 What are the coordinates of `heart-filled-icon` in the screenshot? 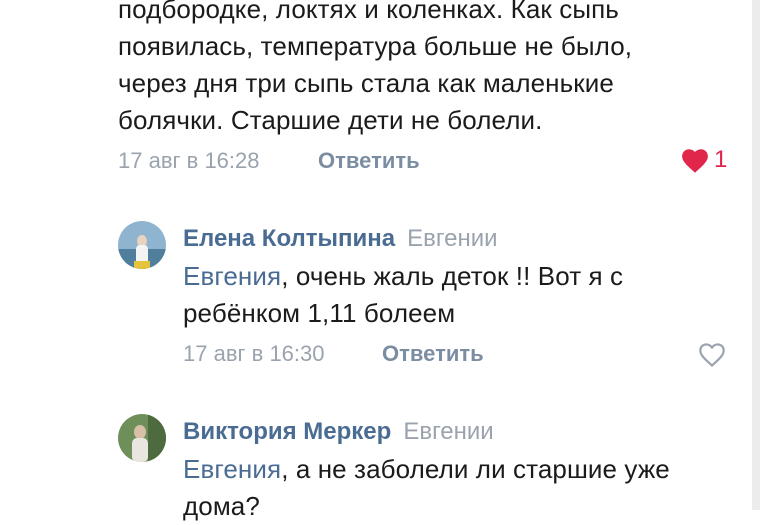 It's located at (695, 160).